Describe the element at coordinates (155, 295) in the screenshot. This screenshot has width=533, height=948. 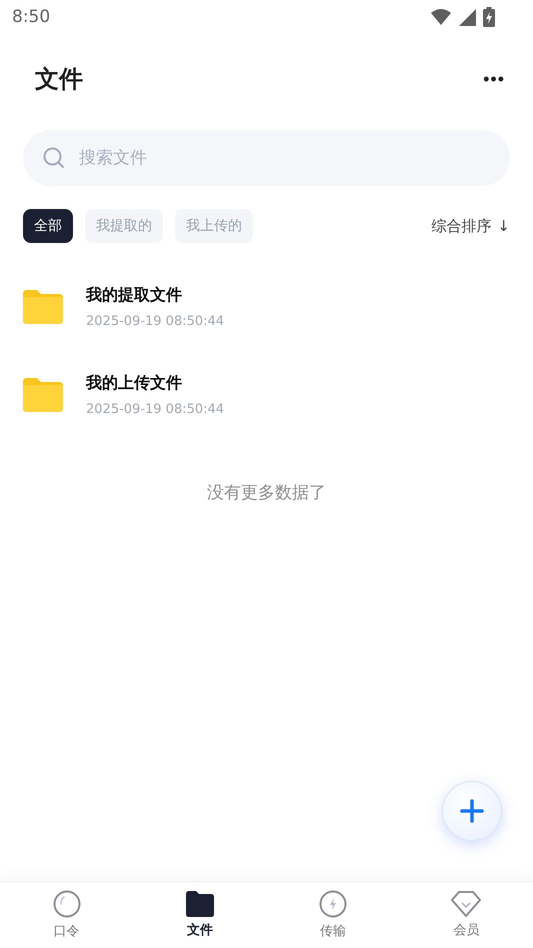
I see `file-name: 我的提取文件` at that location.